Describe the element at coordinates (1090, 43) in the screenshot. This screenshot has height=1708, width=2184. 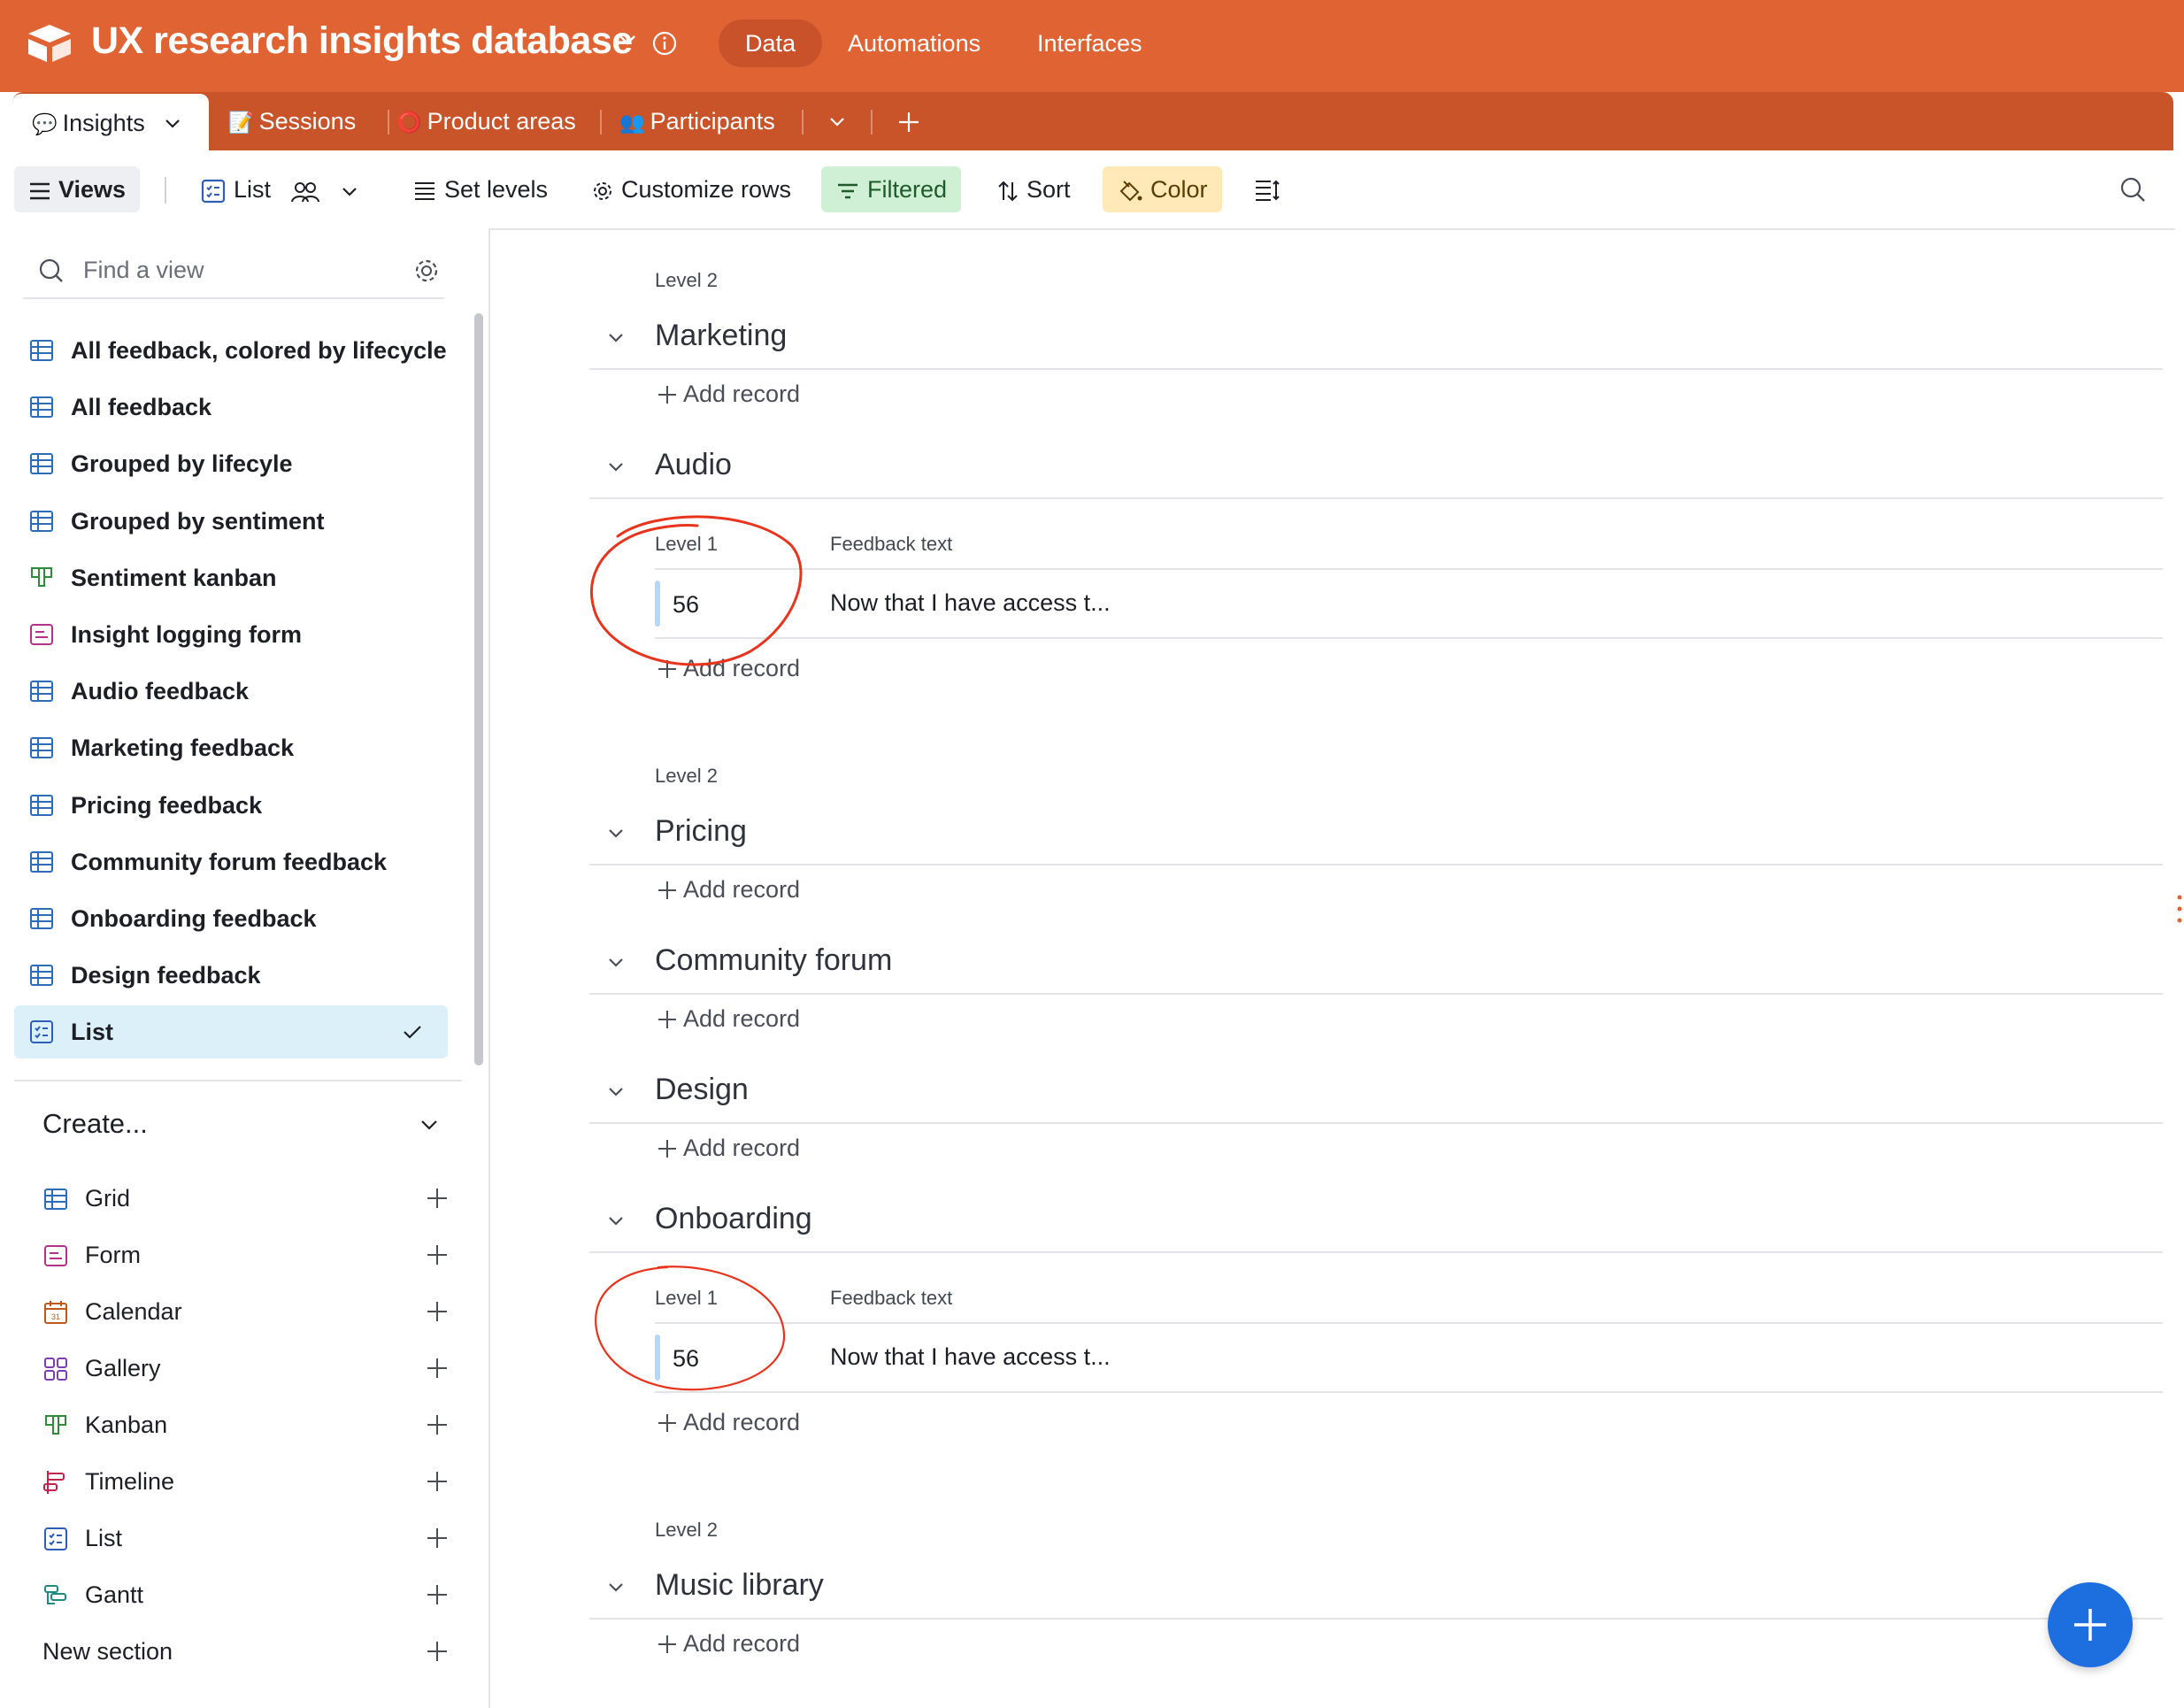
I see `nav-interfaces: Interfaces` at that location.